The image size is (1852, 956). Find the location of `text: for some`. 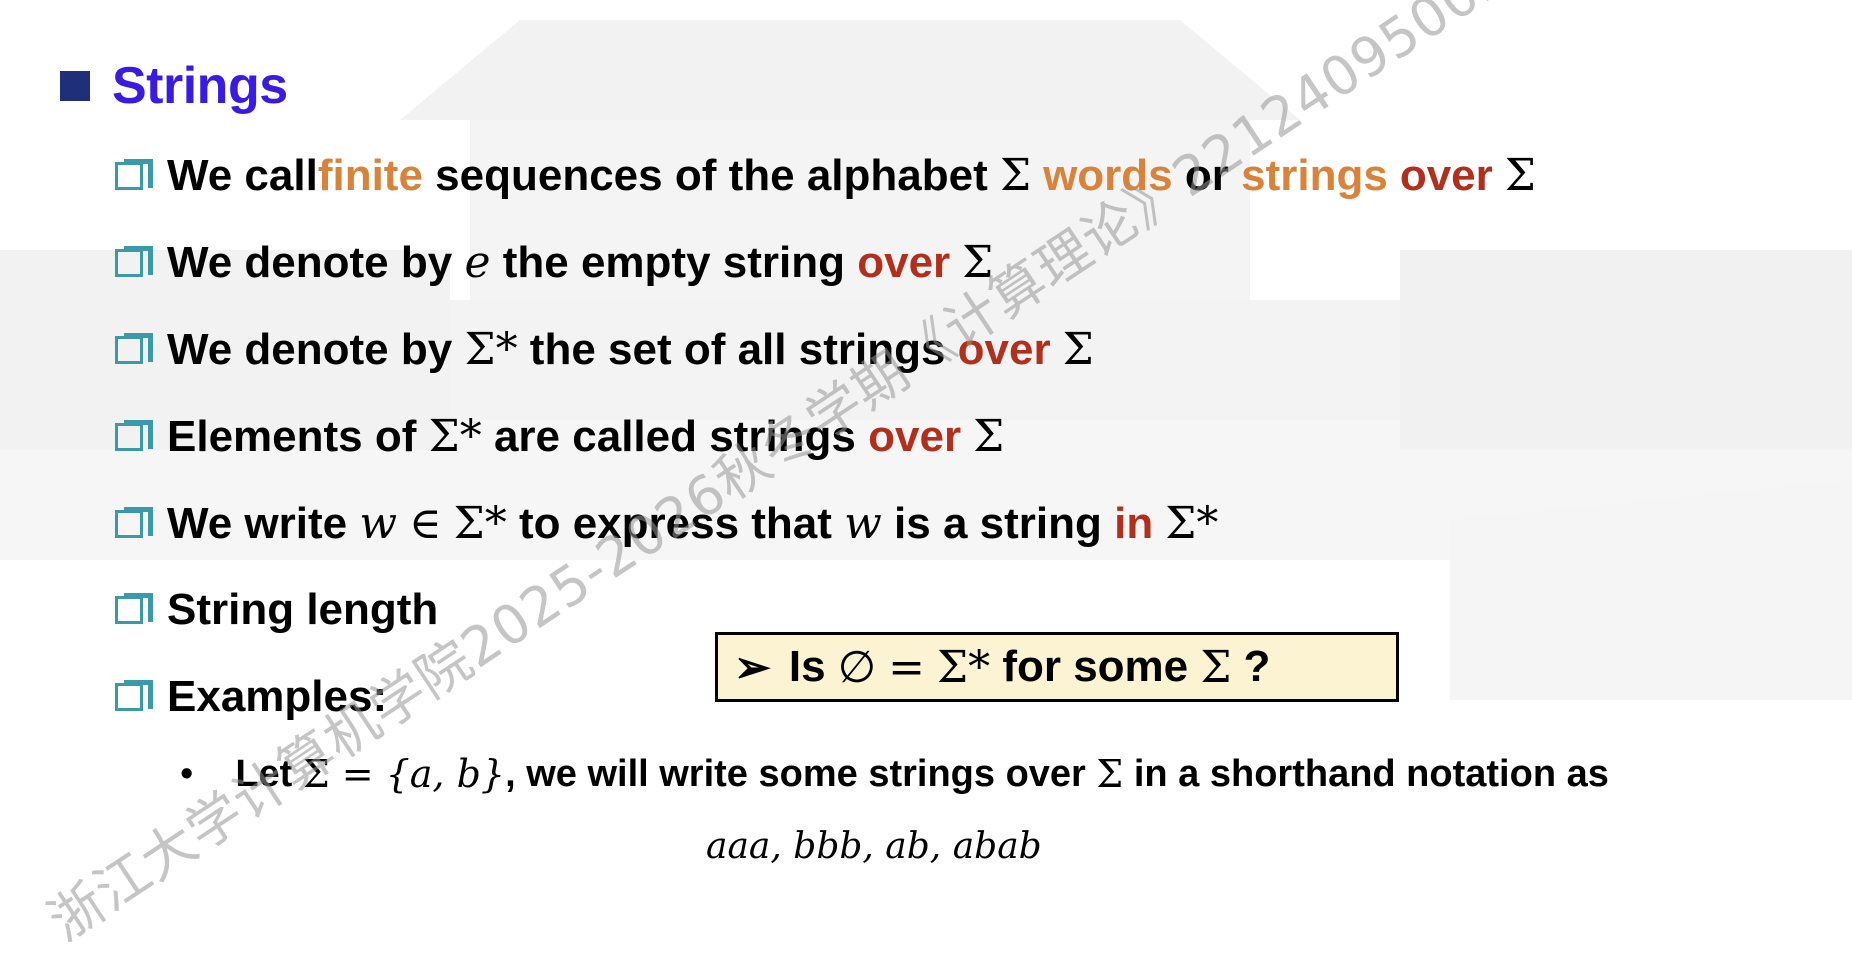

text: for some is located at coordinates (1095, 666).